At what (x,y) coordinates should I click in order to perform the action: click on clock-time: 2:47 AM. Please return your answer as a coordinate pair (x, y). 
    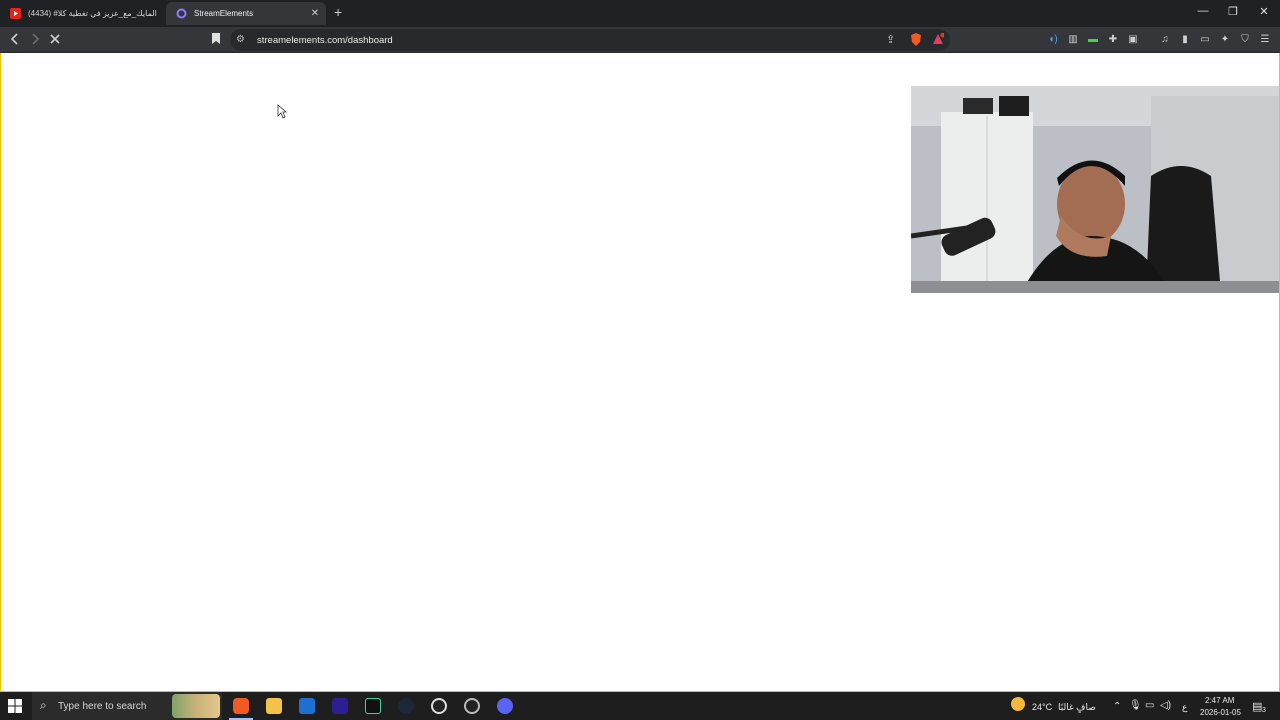
    Looking at the image, I should click on (1219, 700).